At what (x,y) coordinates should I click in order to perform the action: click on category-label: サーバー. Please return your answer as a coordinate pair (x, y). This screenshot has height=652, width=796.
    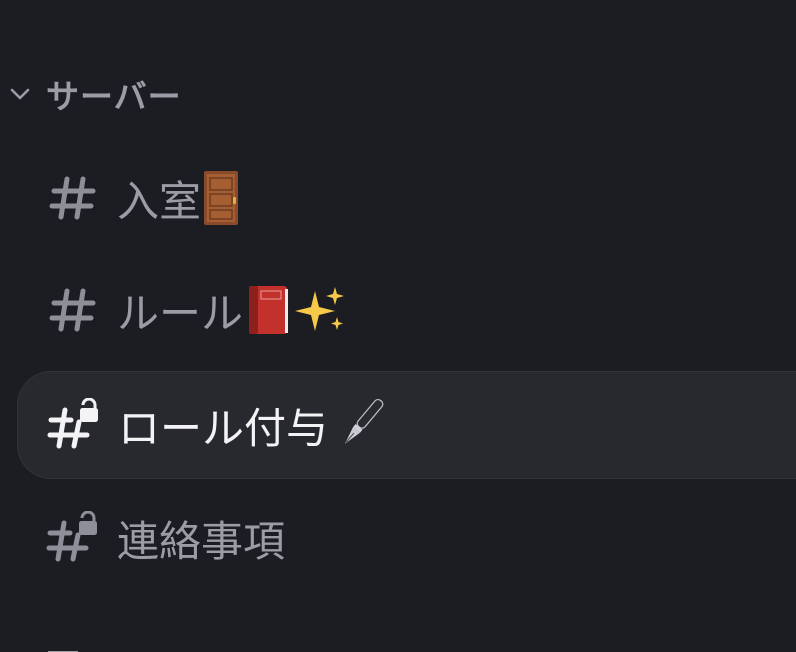
    Looking at the image, I should click on (114, 96).